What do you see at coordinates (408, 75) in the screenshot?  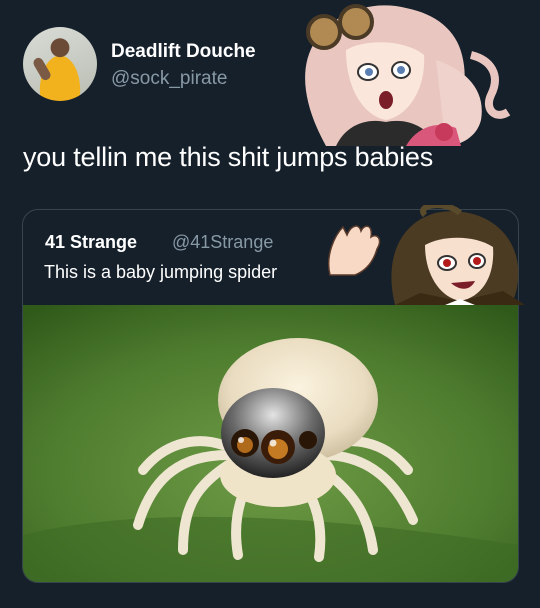 I see `anime-character-sticker-top` at bounding box center [408, 75].